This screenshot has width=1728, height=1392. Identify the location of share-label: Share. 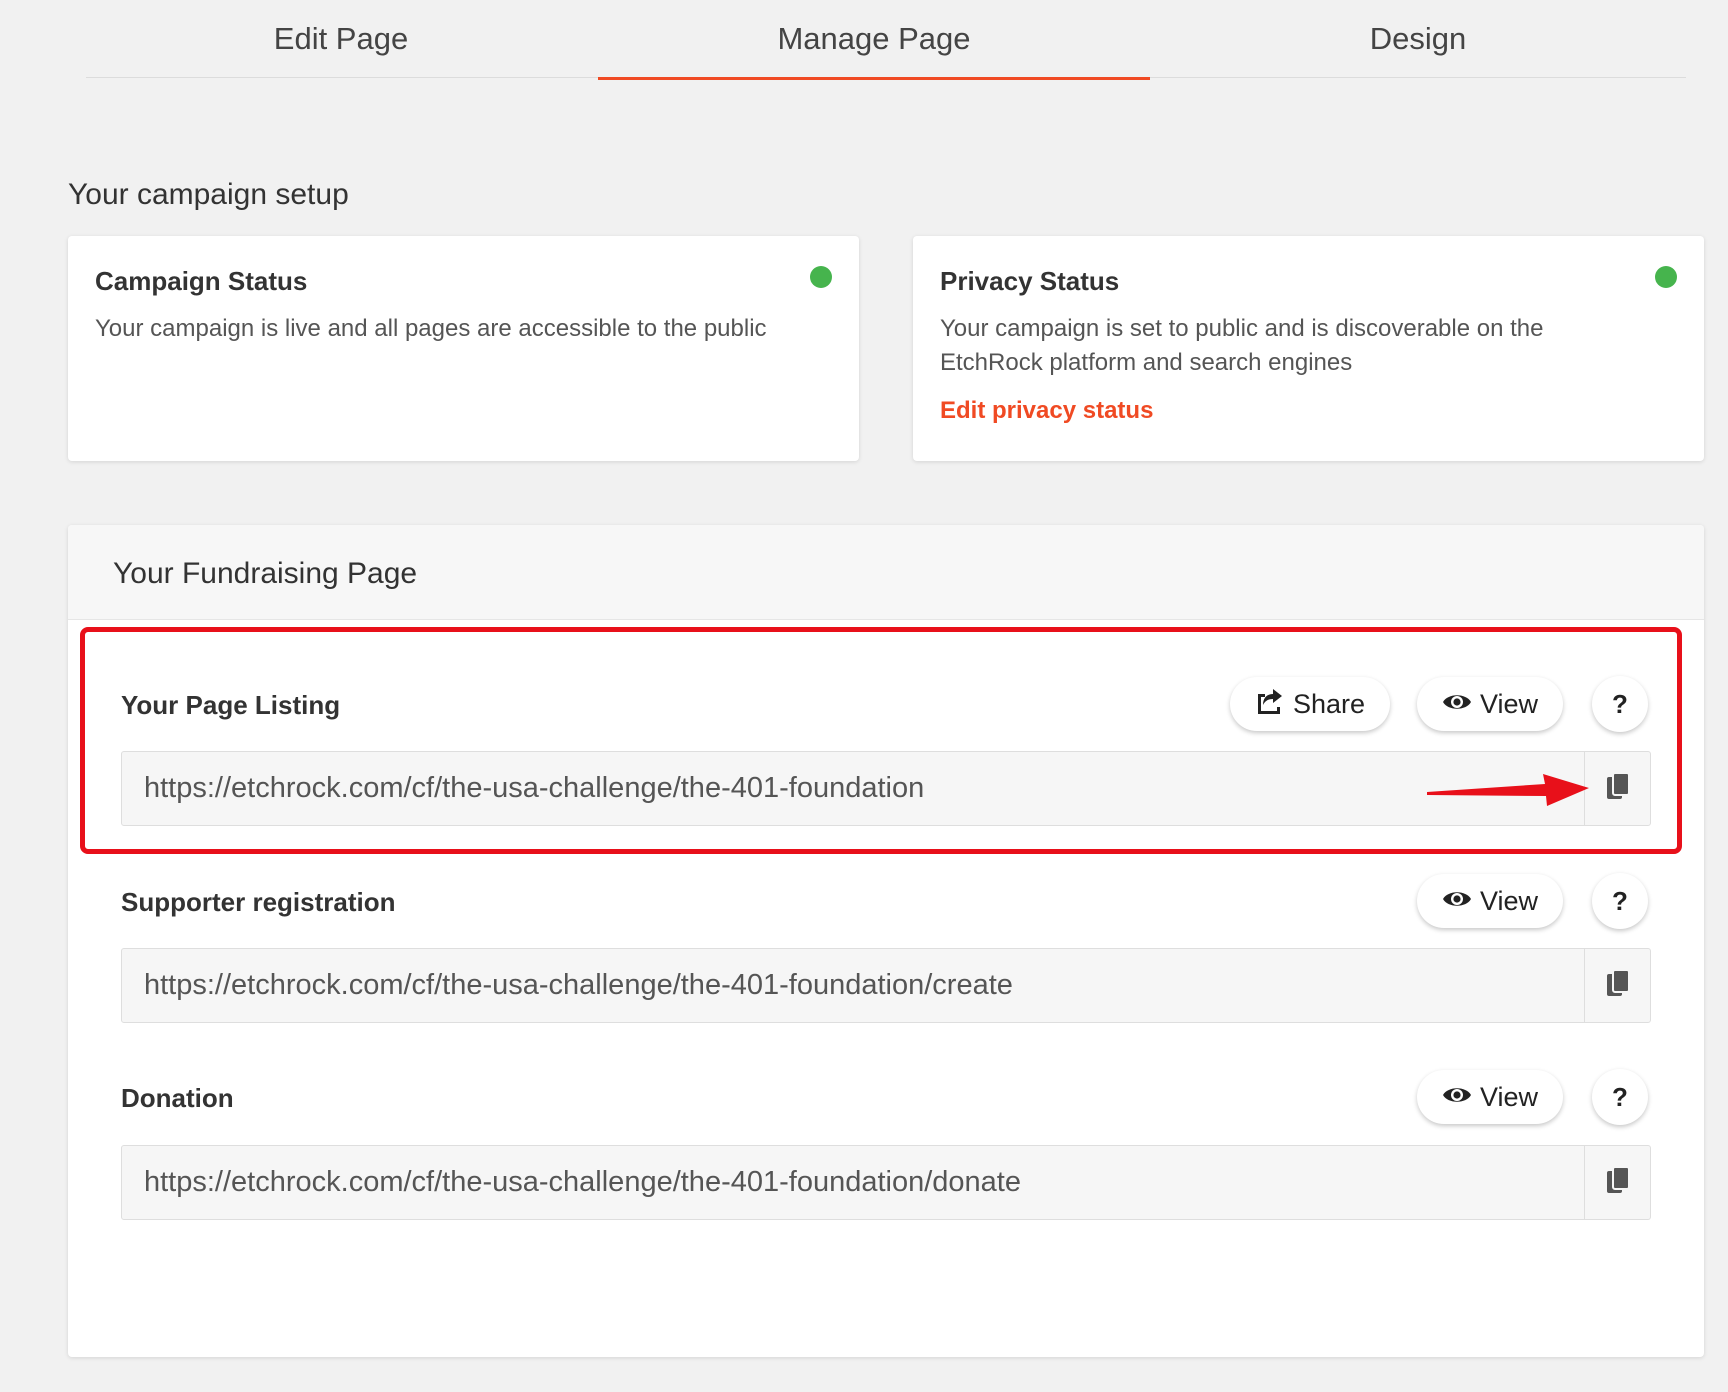
(1329, 703).